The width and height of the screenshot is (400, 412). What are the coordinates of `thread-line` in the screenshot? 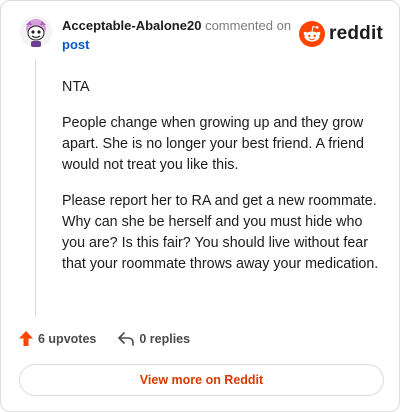 It's located at (35, 188).